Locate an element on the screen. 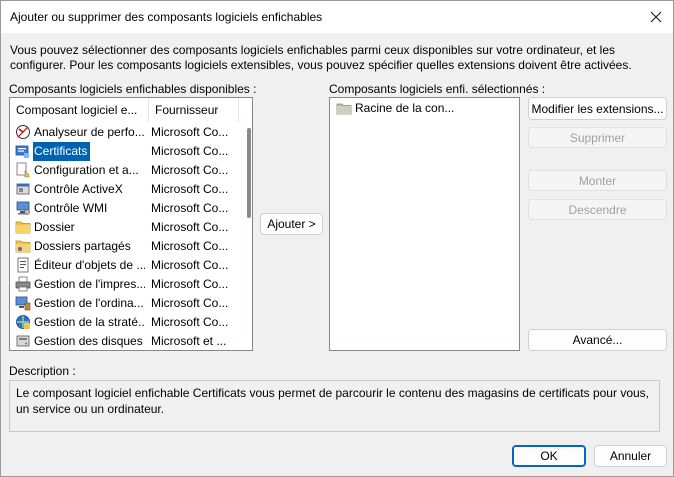 The width and height of the screenshot is (674, 477). move-down-button: Descendre is located at coordinates (597, 209).